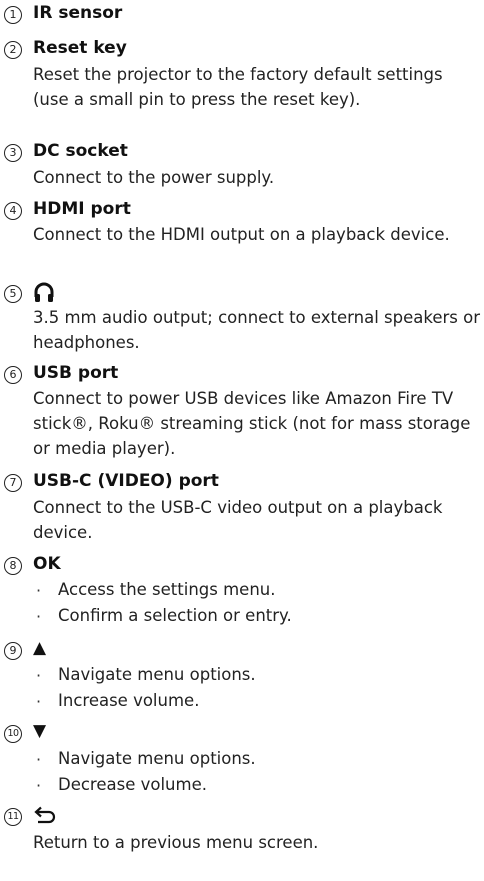  I want to click on item-title-dc-socket: DC socket, so click(80, 151).